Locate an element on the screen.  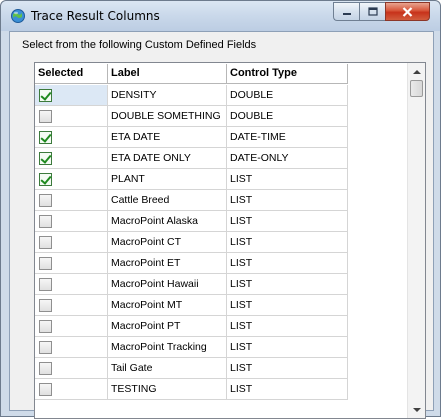
chevron-down-icon is located at coordinates (416, 409).